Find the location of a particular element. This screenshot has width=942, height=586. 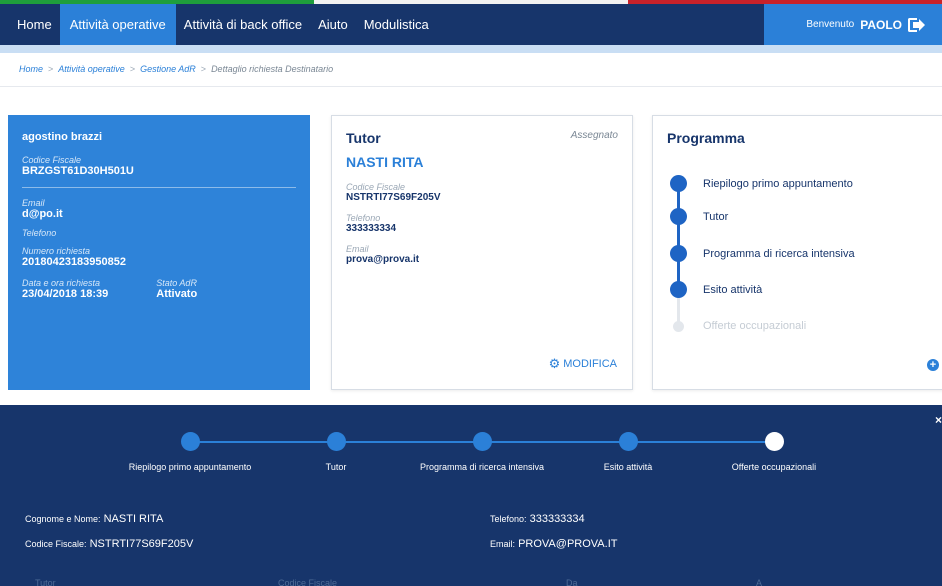

nav-back-office: Attività di back office is located at coordinates (243, 24).